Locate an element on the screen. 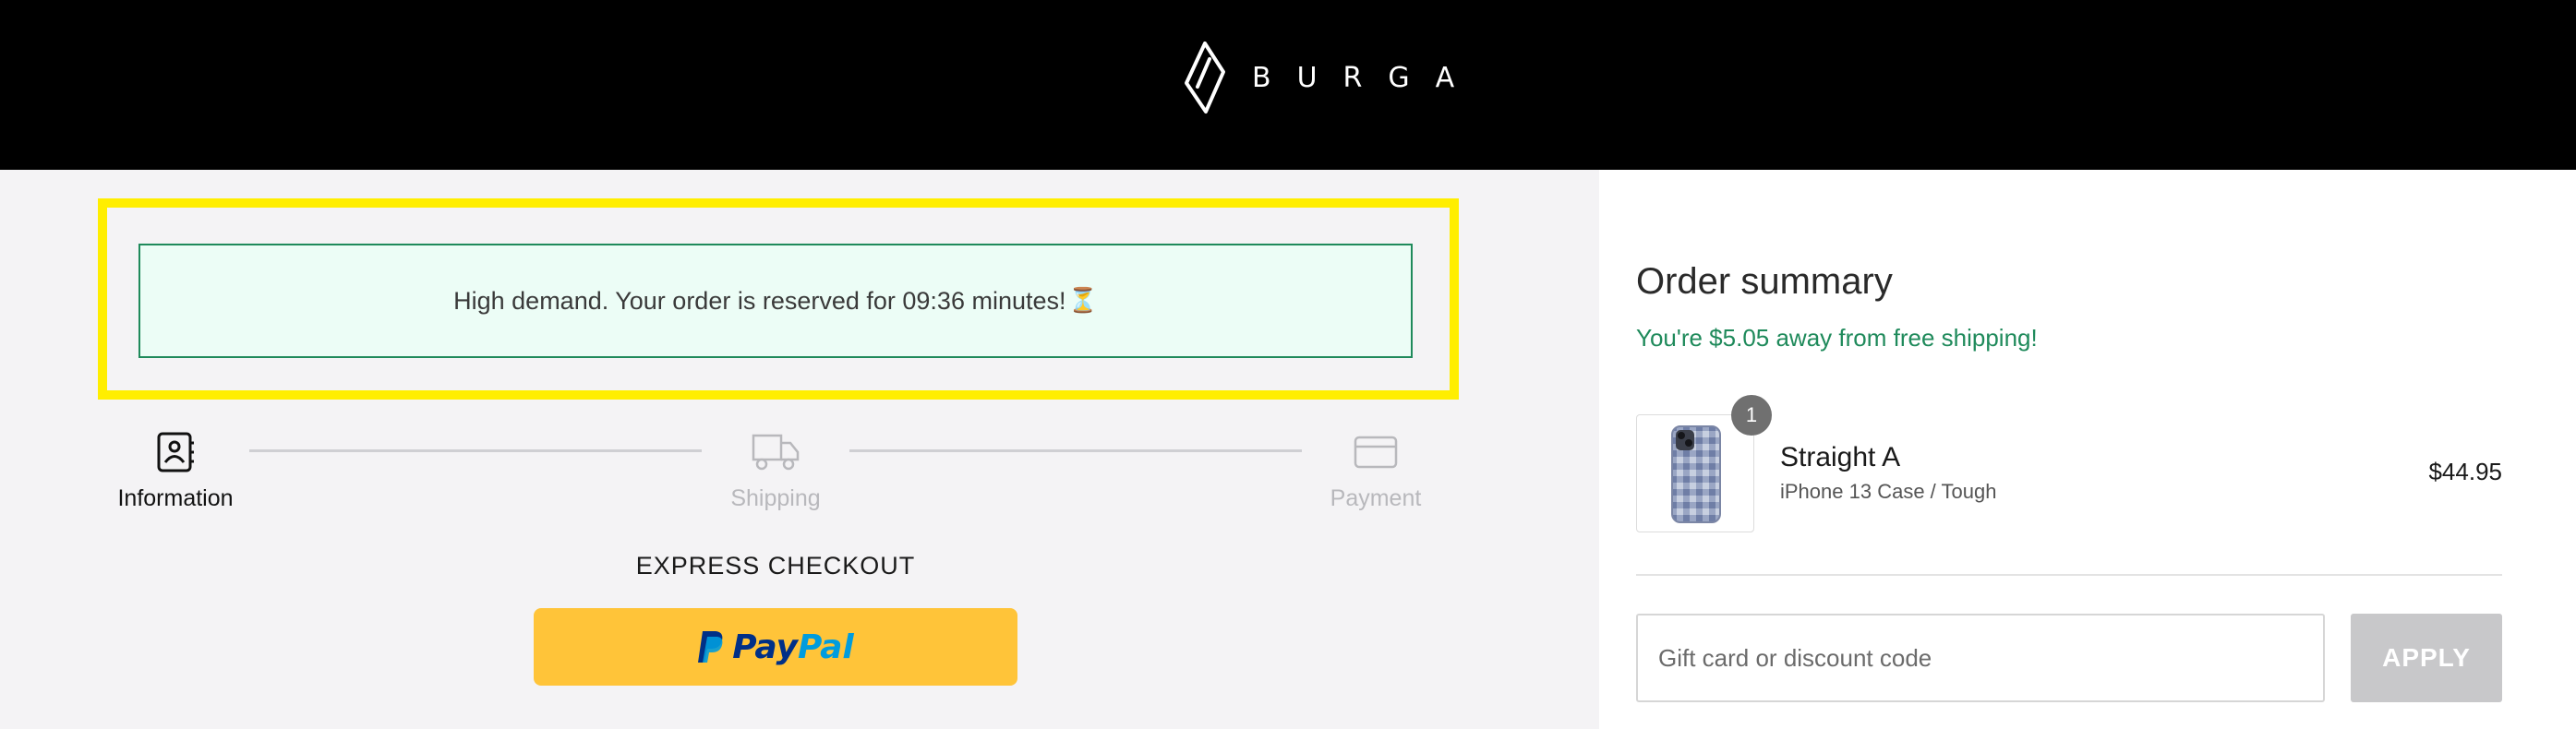  phone-case-image is located at coordinates (1696, 474).